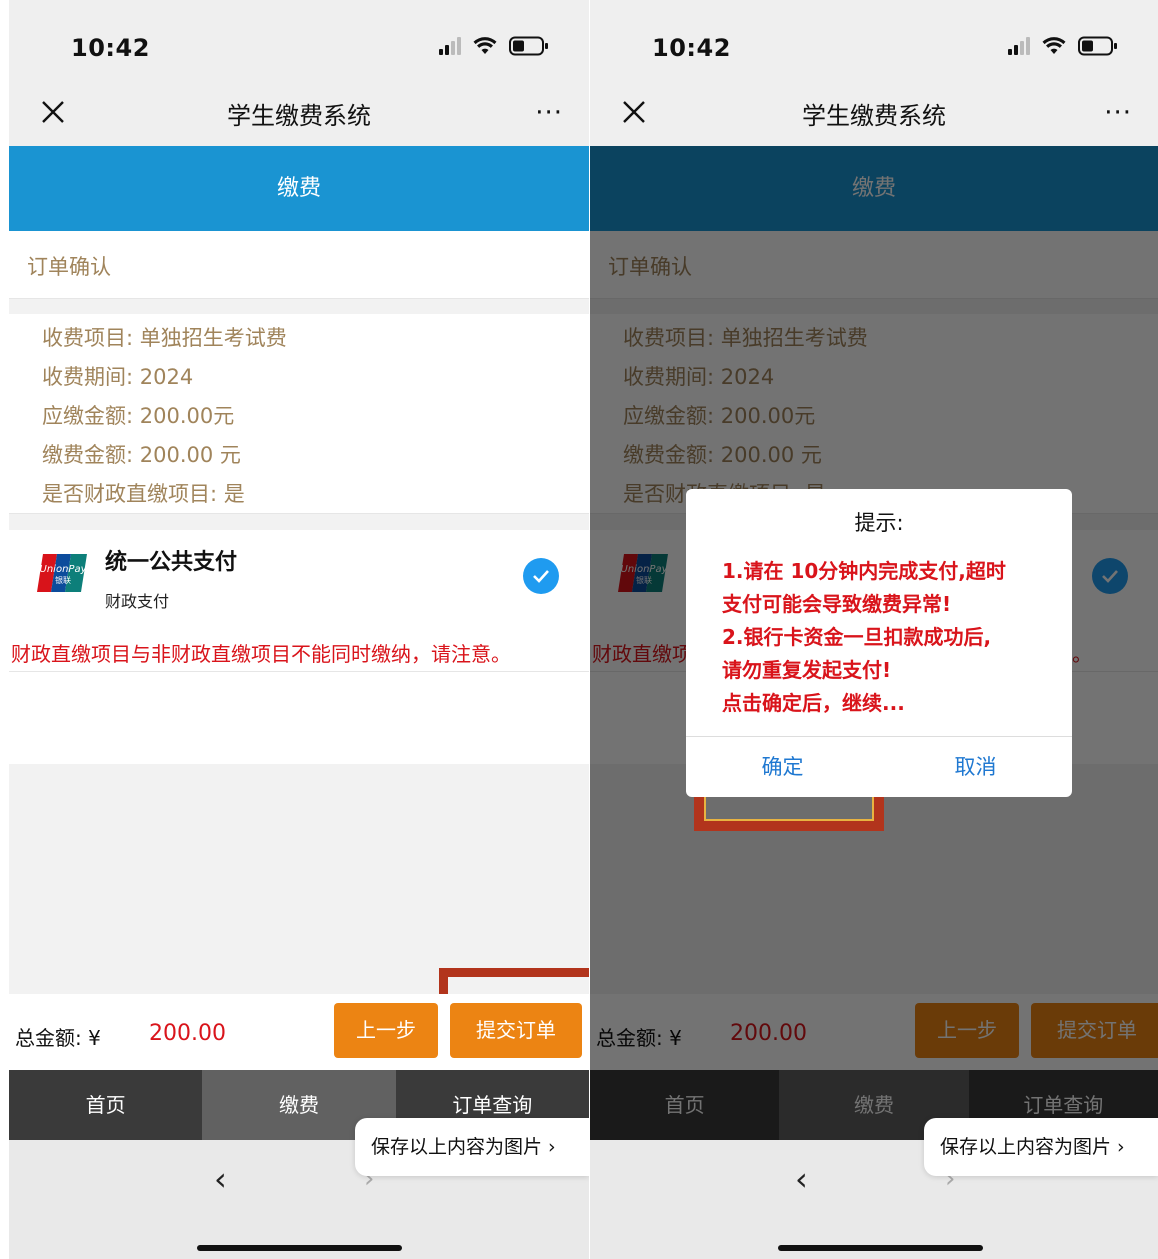 The width and height of the screenshot is (1158, 1259). Describe the element at coordinates (864, 571) in the screenshot. I see `dialog-line: 1.请在 10分钟内完成支付,超时` at that location.